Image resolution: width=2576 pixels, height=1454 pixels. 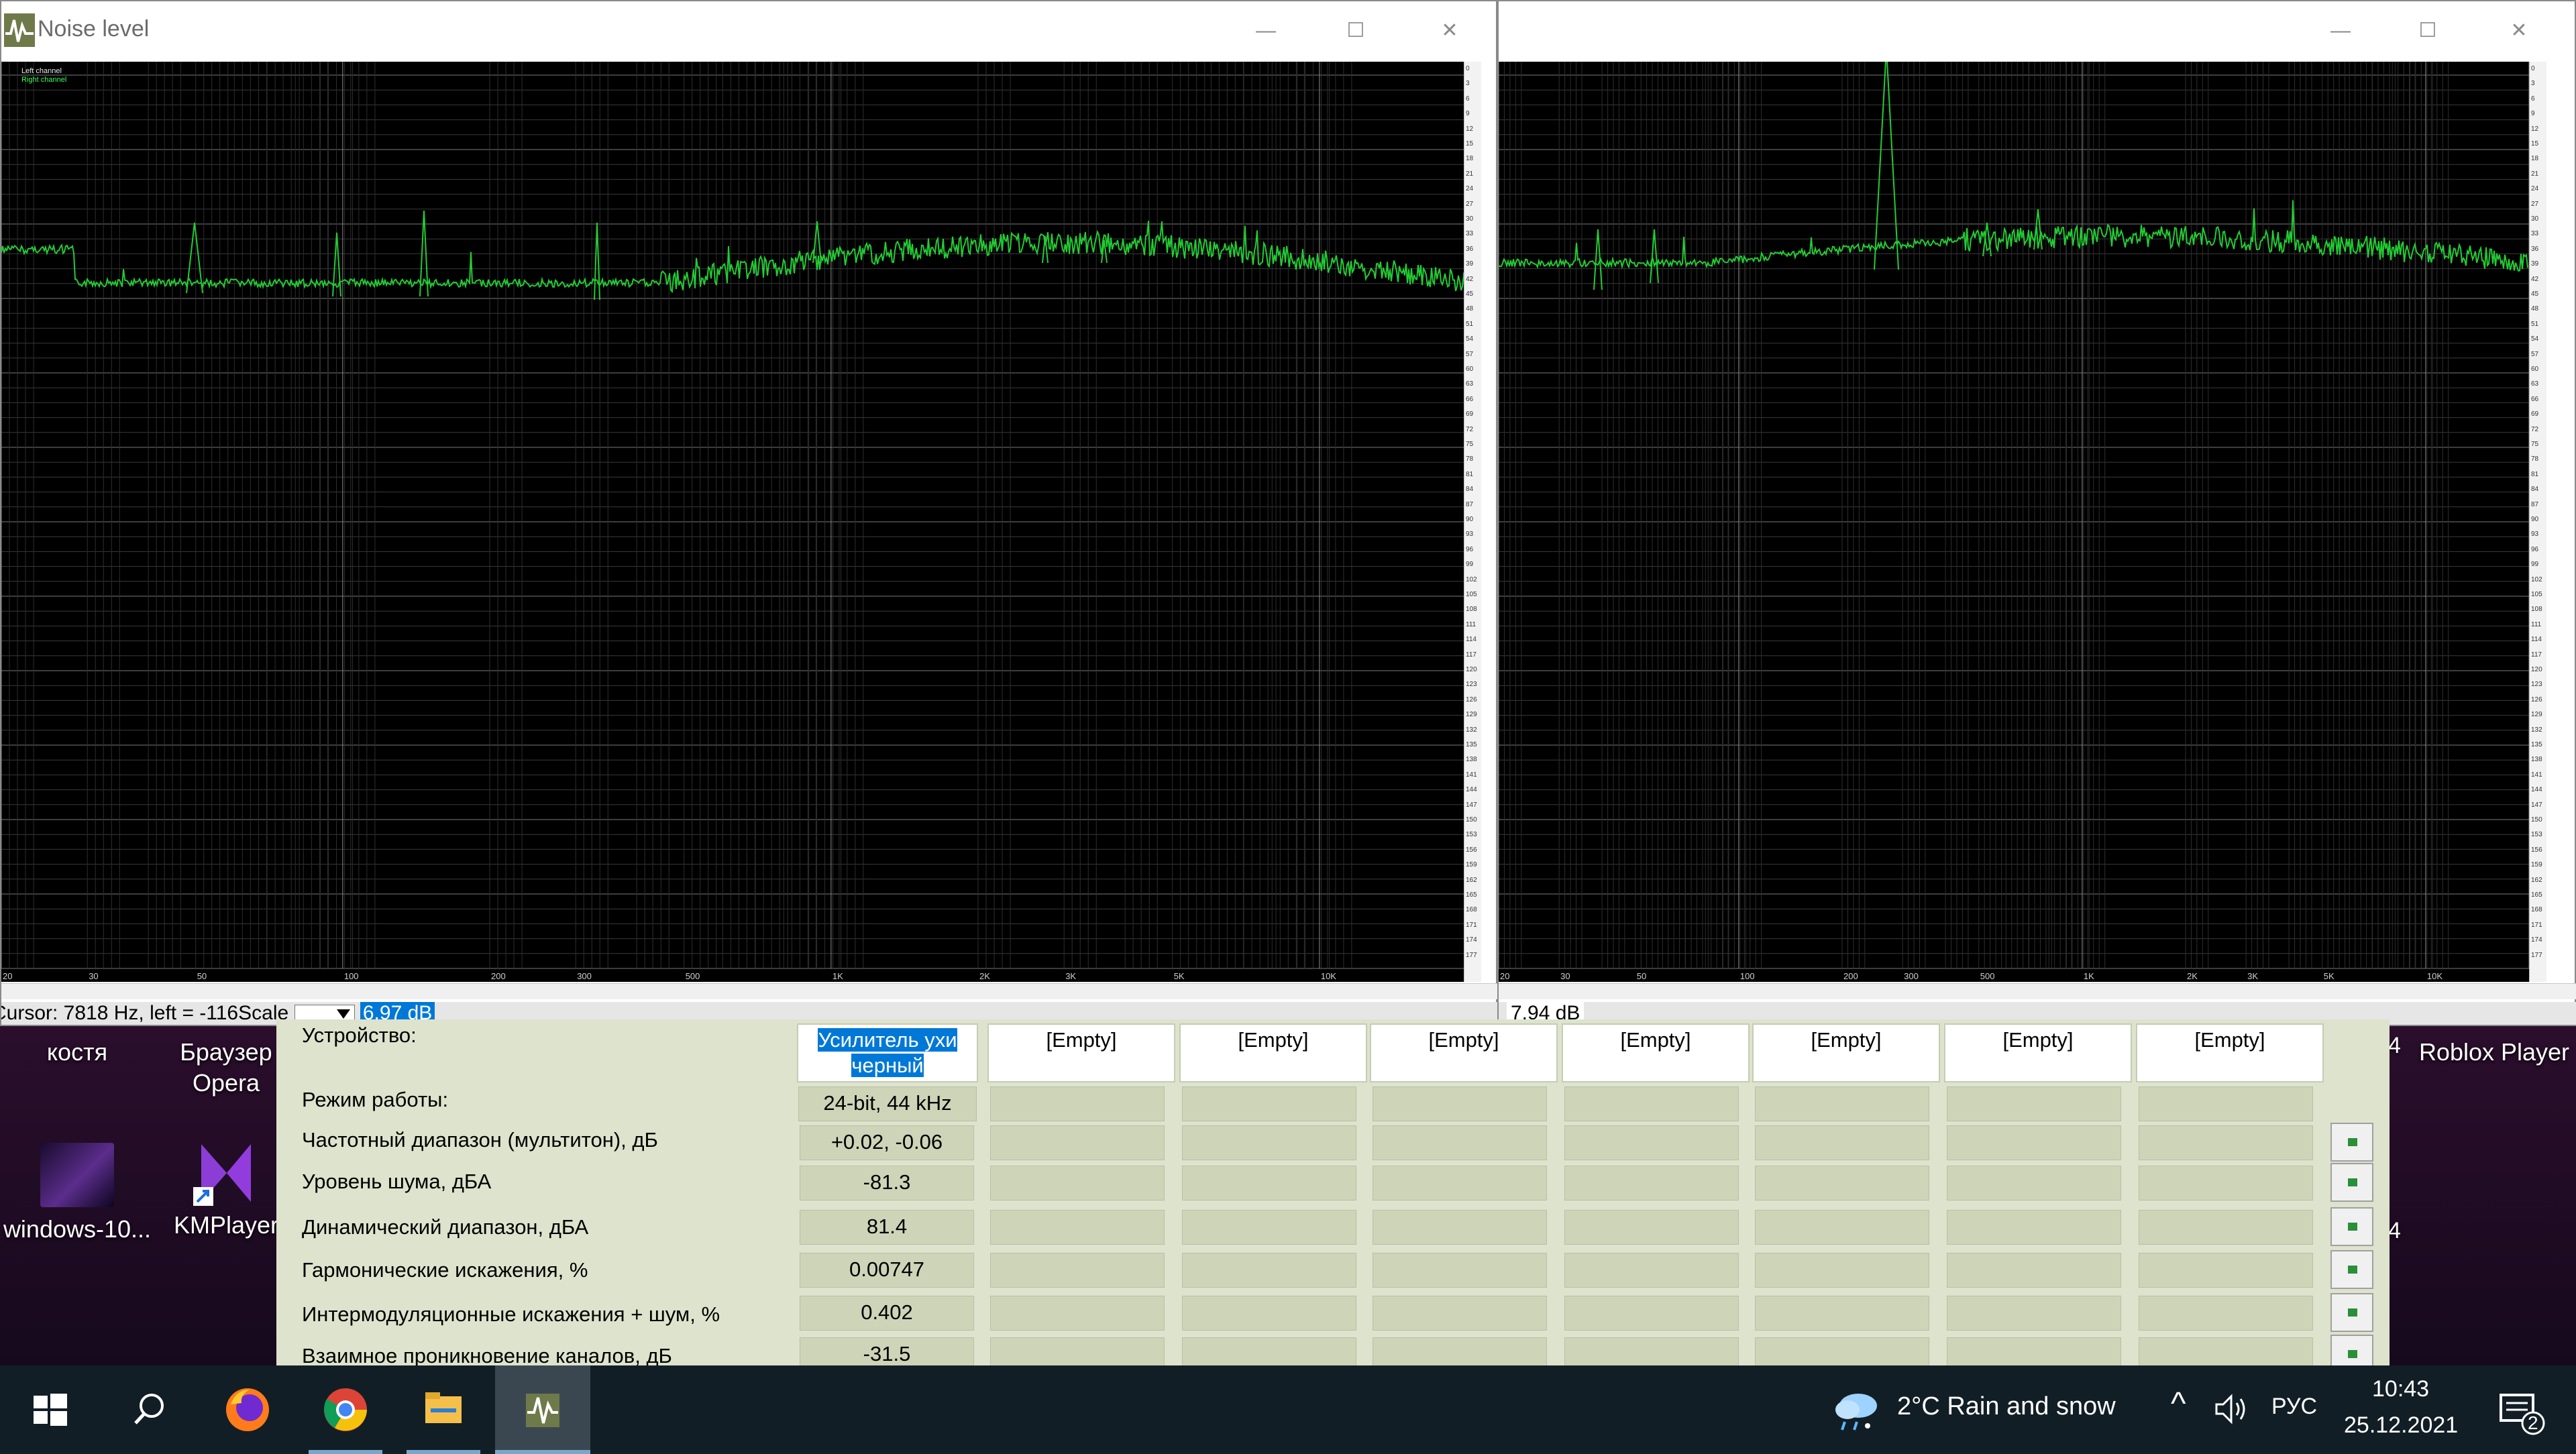 What do you see at coordinates (1470, 565) in the screenshot?
I see `db-tick-label: 99` at bounding box center [1470, 565].